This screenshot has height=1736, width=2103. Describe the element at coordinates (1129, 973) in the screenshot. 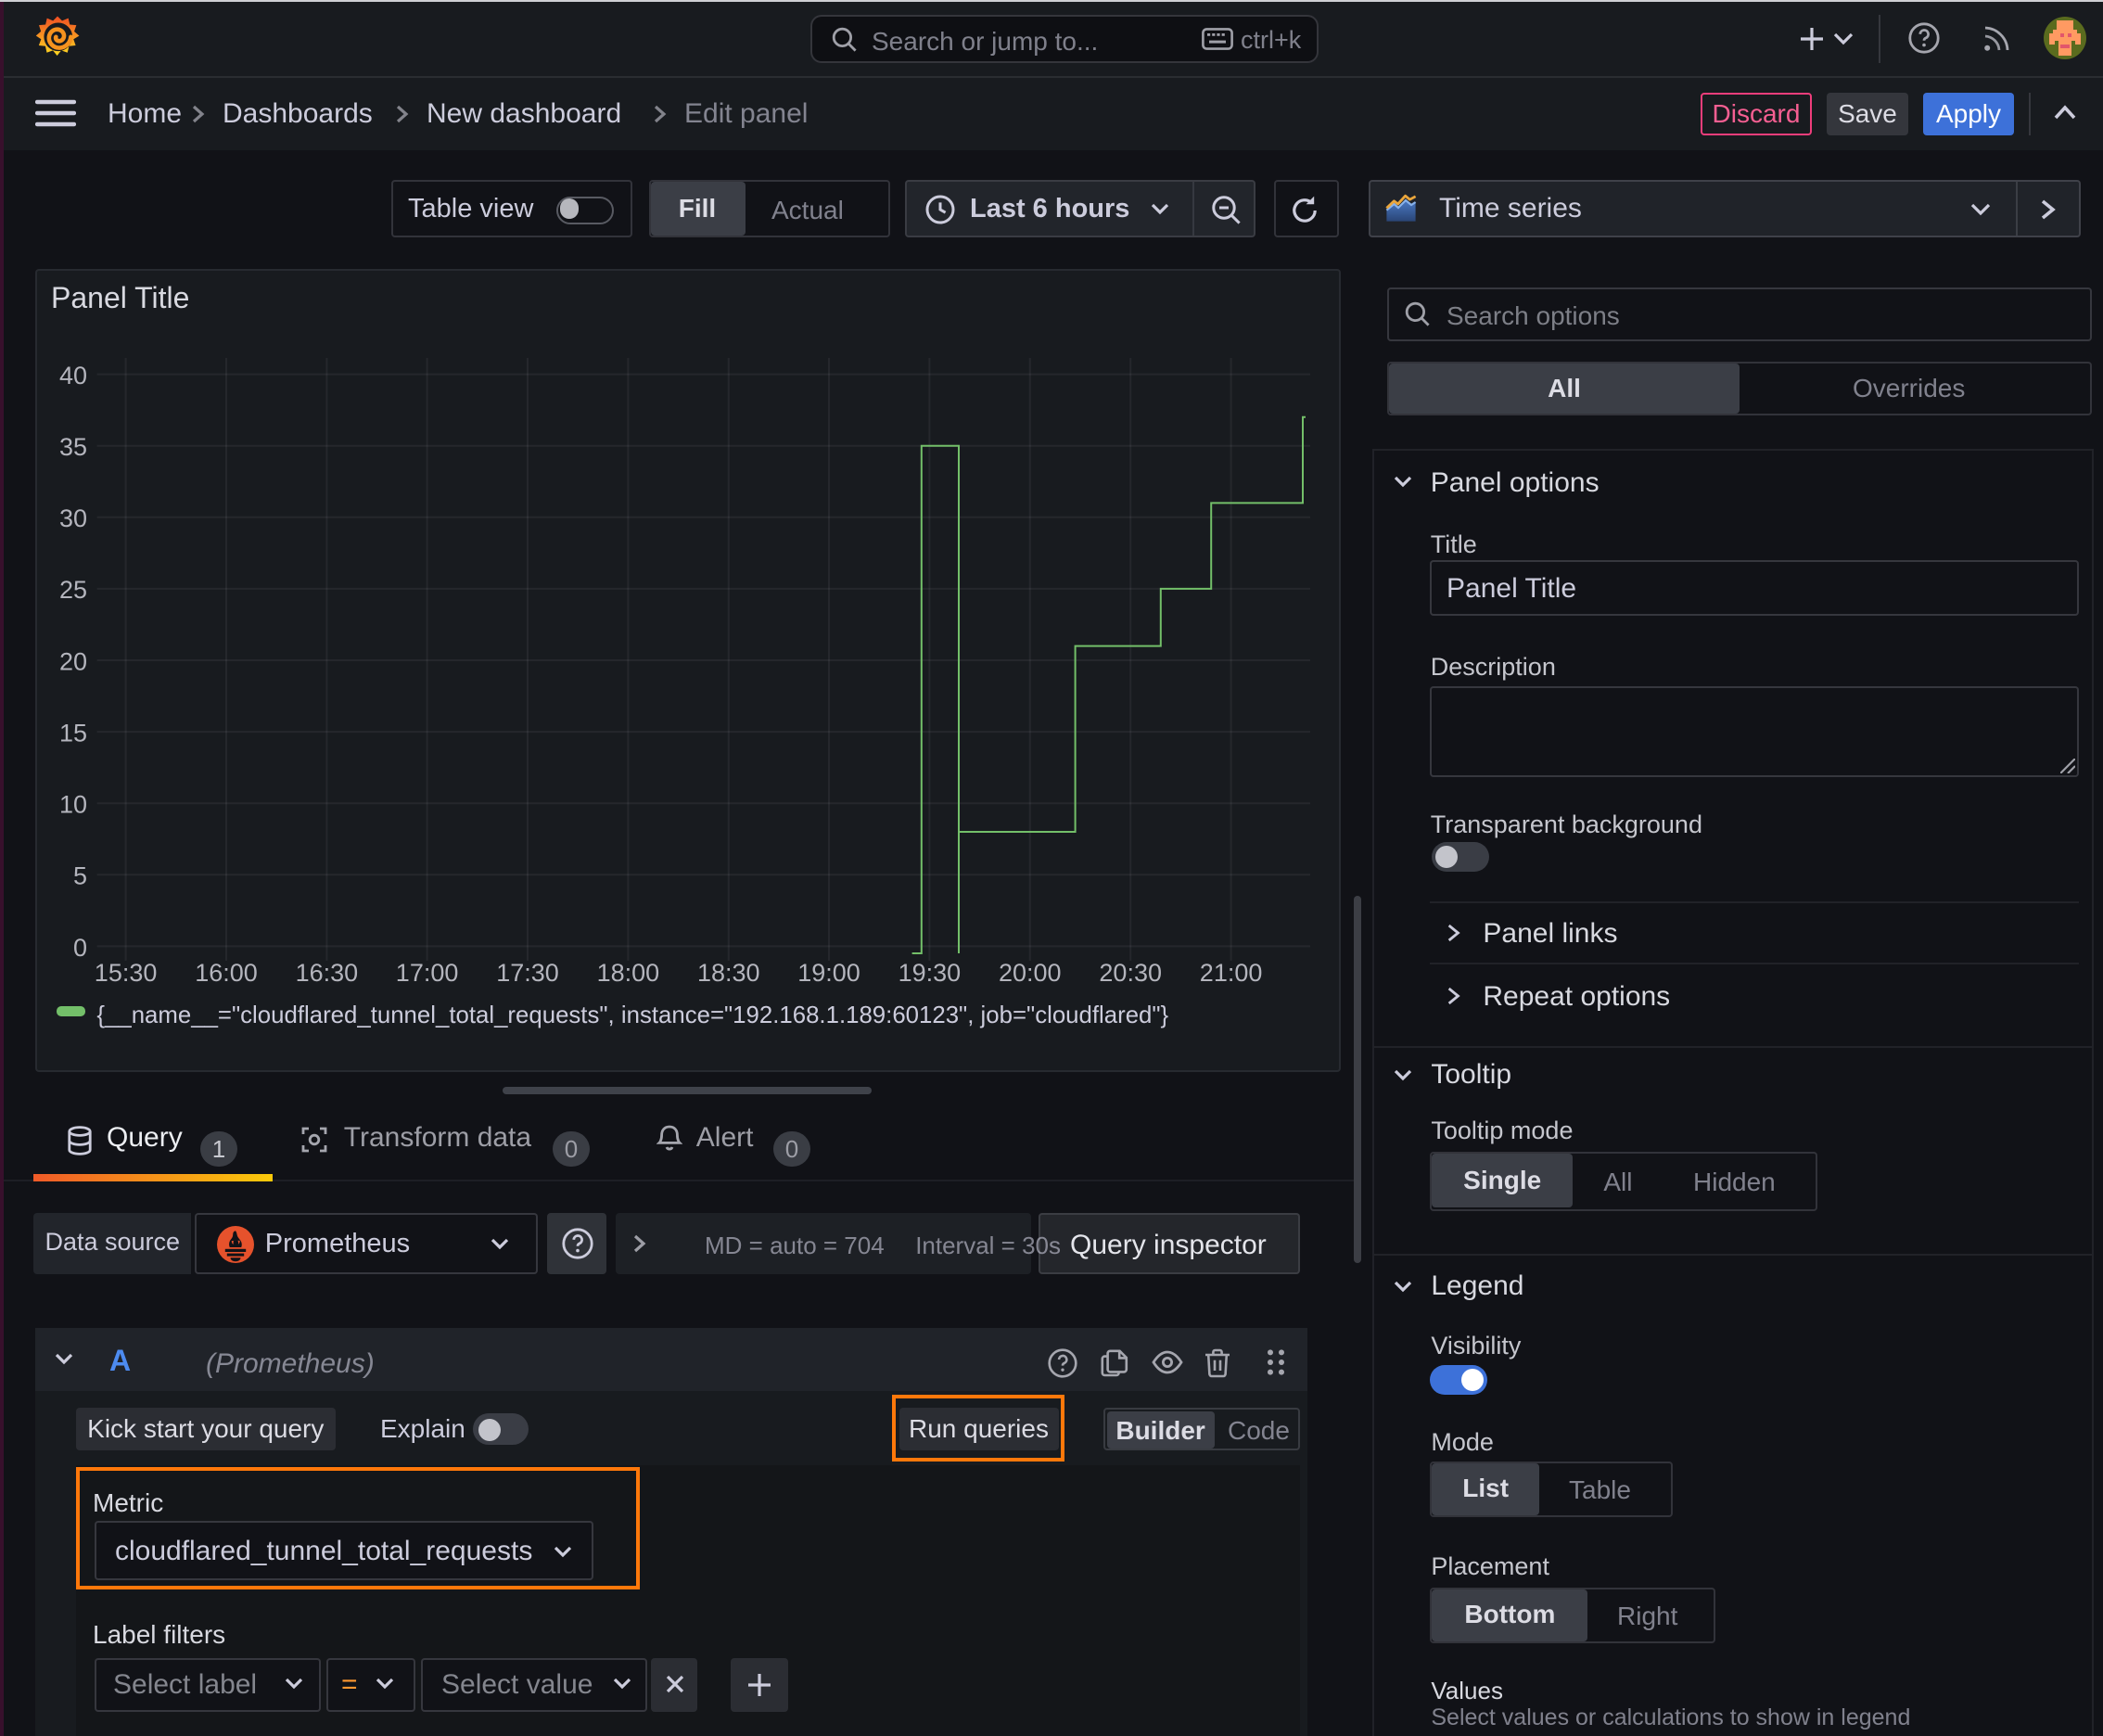

I see `svg-text: 20:30` at that location.